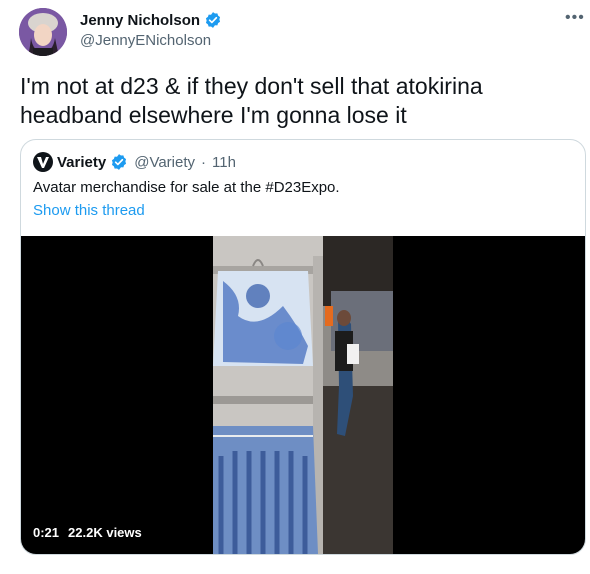  Describe the element at coordinates (145, 40) in the screenshot. I see `author-handle: @JennyENicholson` at that location.